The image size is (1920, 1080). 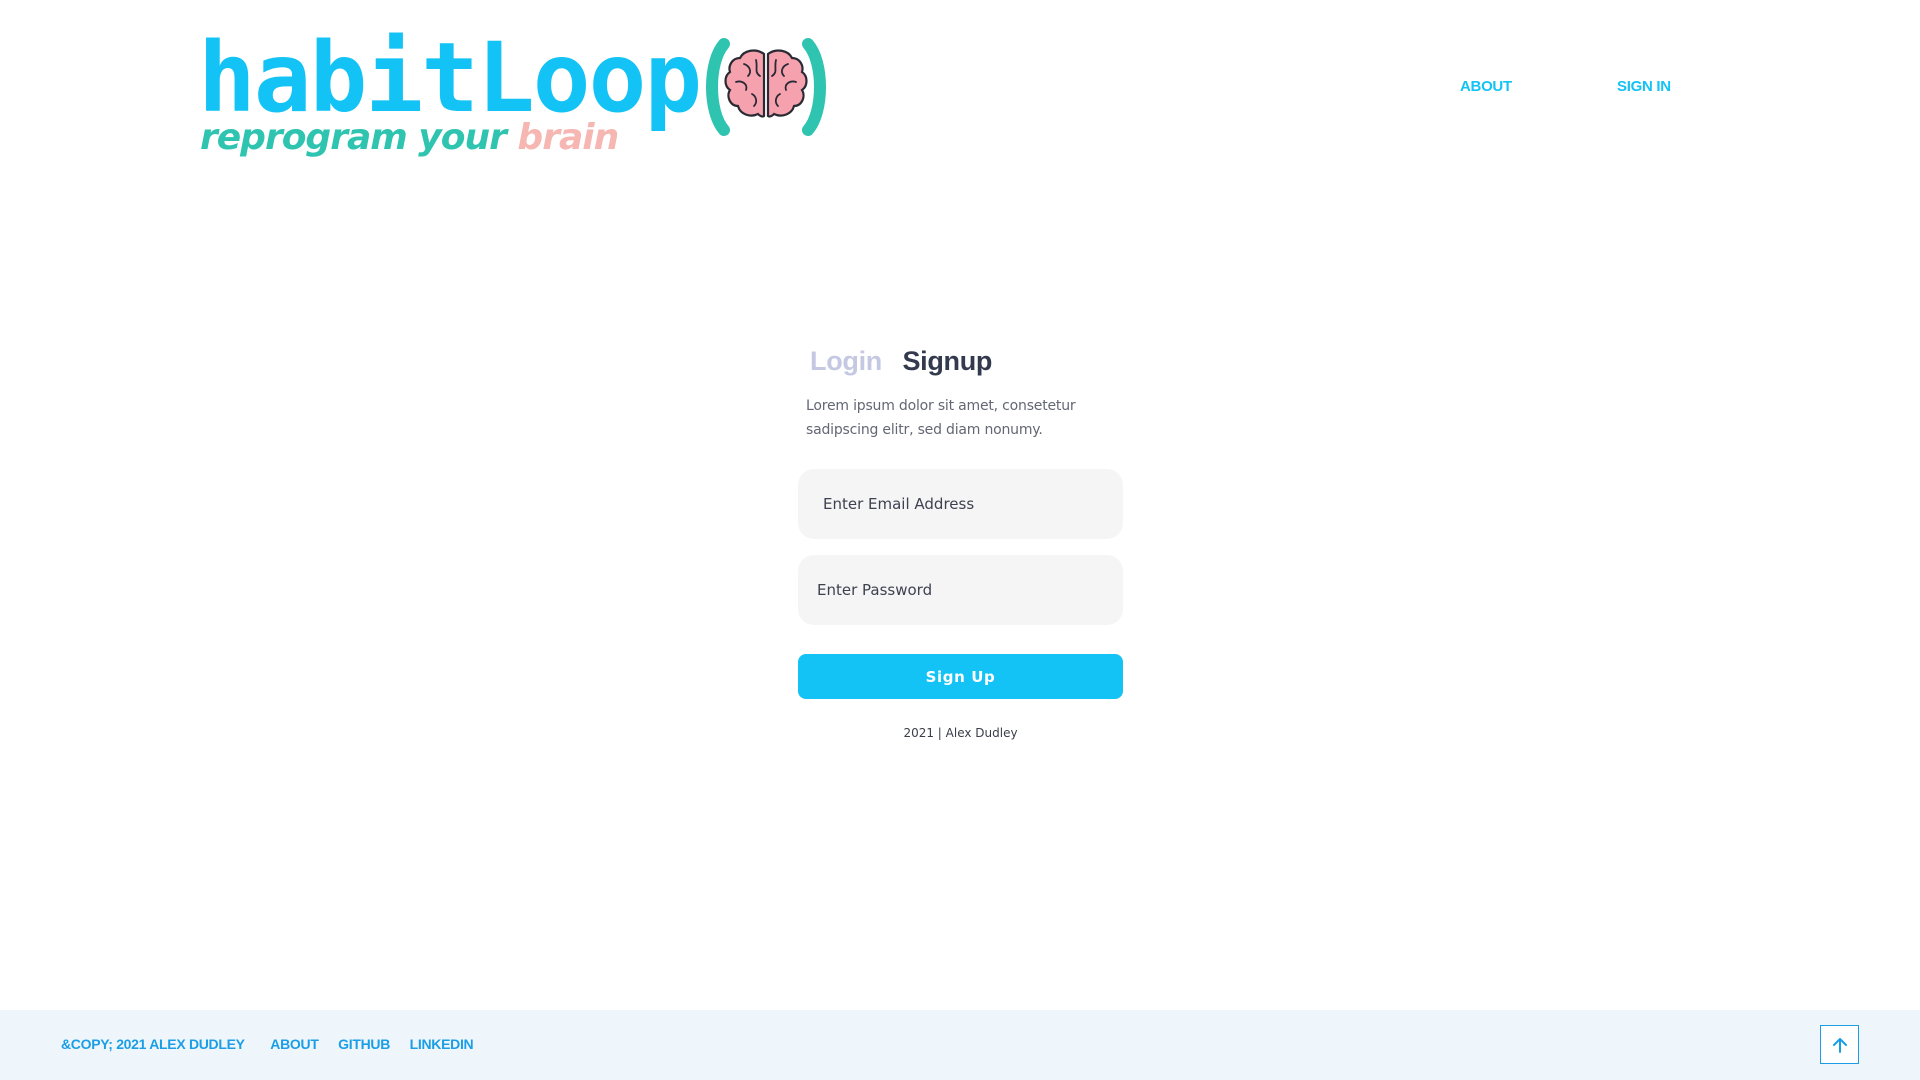 I want to click on tab-login: Login, so click(x=846, y=361).